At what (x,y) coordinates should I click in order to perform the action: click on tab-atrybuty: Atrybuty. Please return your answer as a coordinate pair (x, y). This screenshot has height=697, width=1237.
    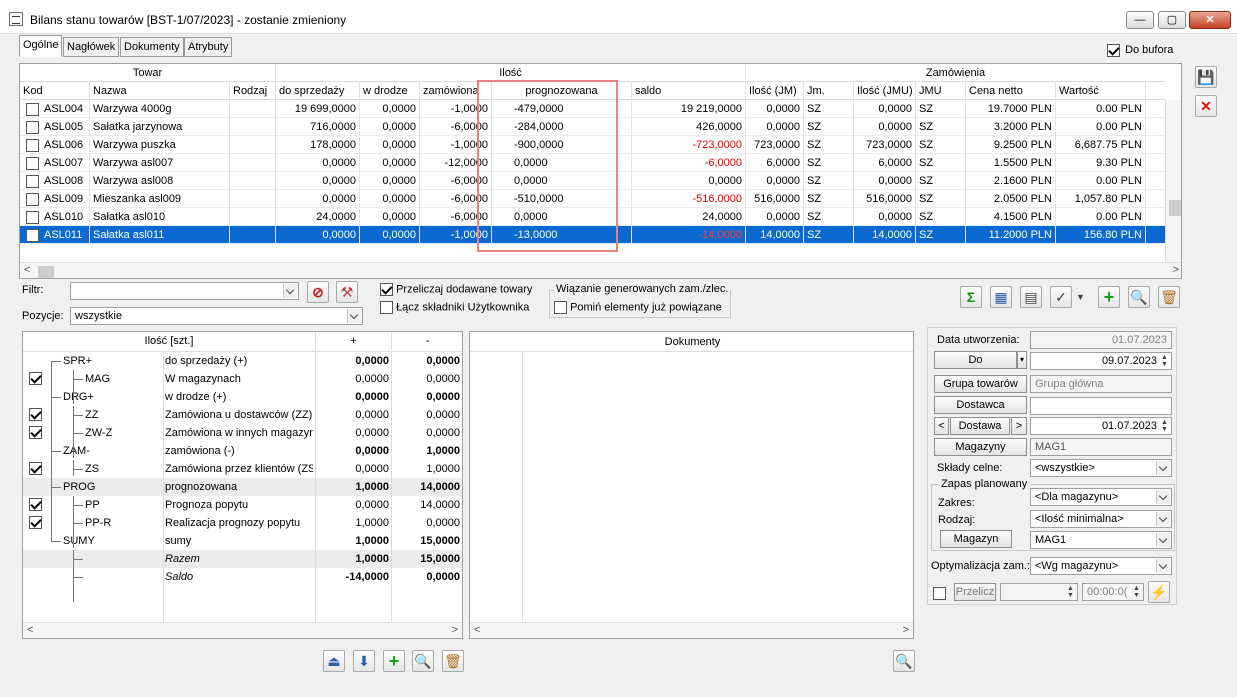
    Looking at the image, I should click on (208, 47).